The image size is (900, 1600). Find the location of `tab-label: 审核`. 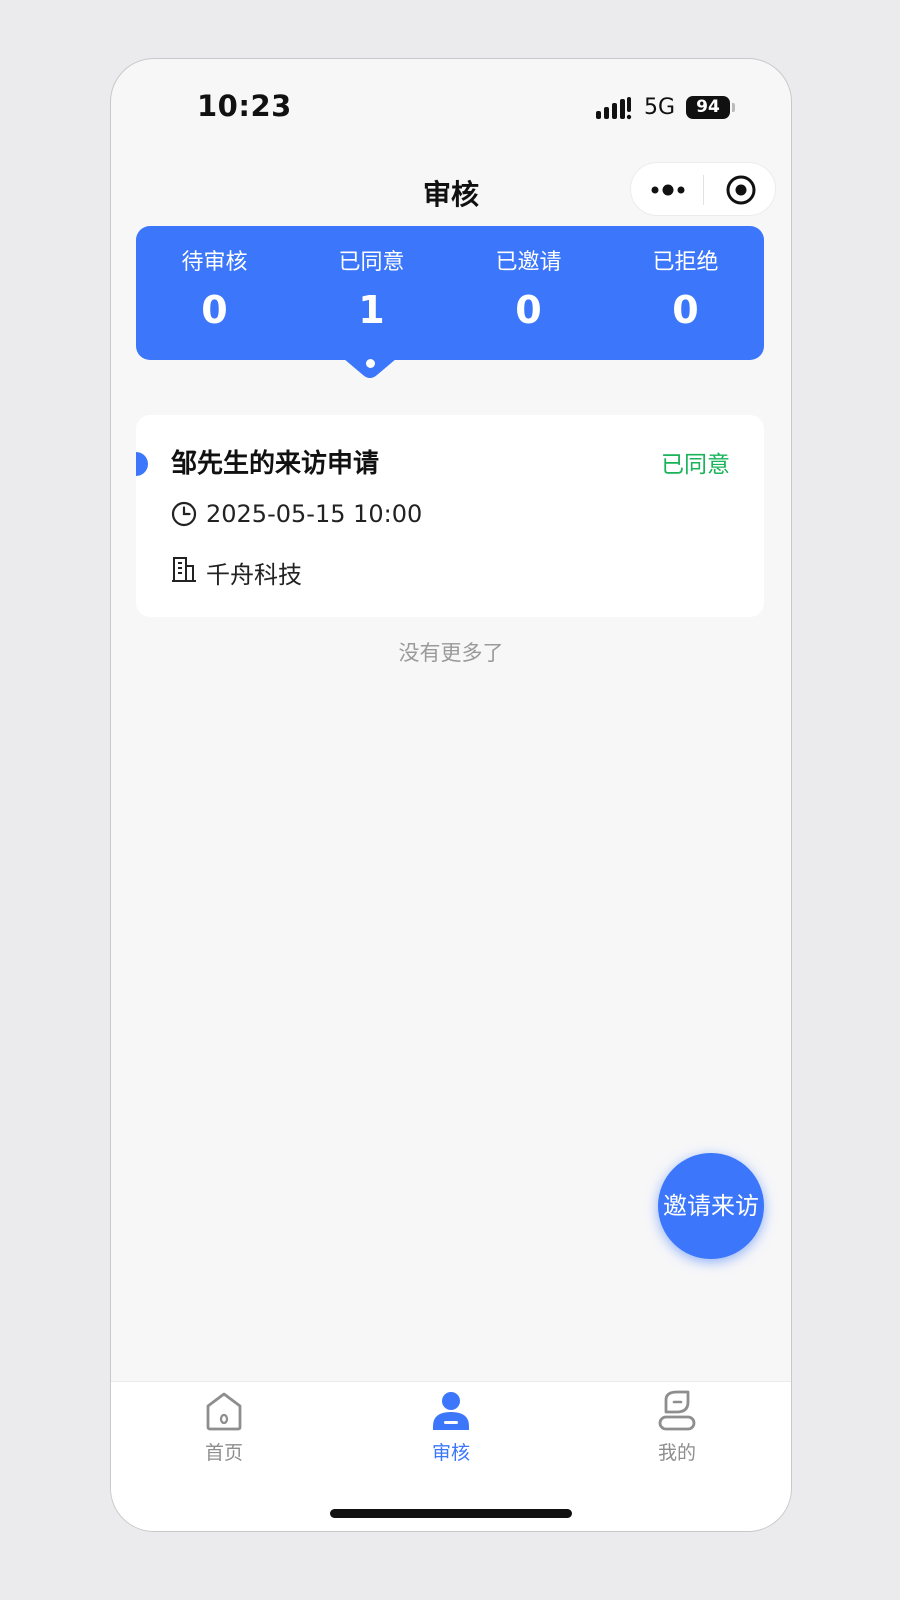

tab-label: 审核 is located at coordinates (450, 1453).